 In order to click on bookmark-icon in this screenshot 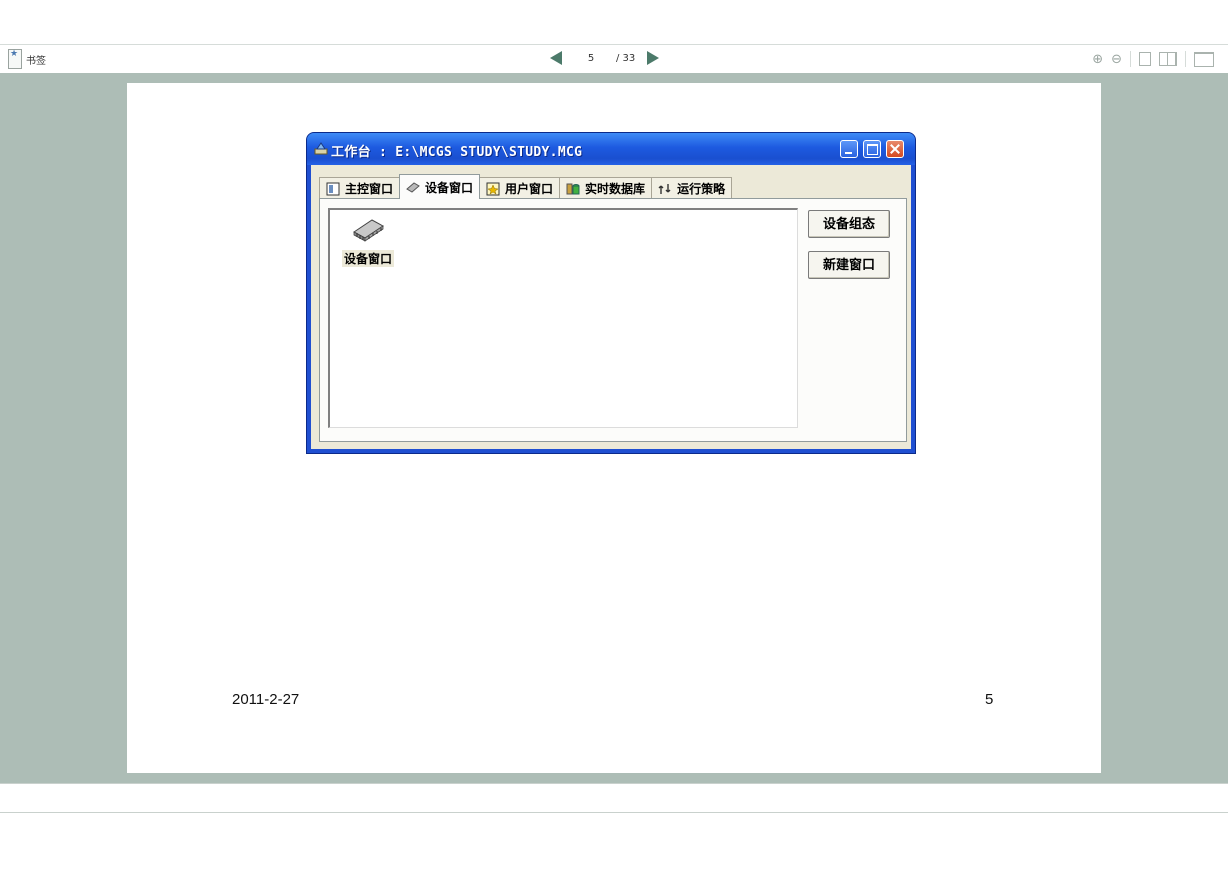, I will do `click(15, 59)`.